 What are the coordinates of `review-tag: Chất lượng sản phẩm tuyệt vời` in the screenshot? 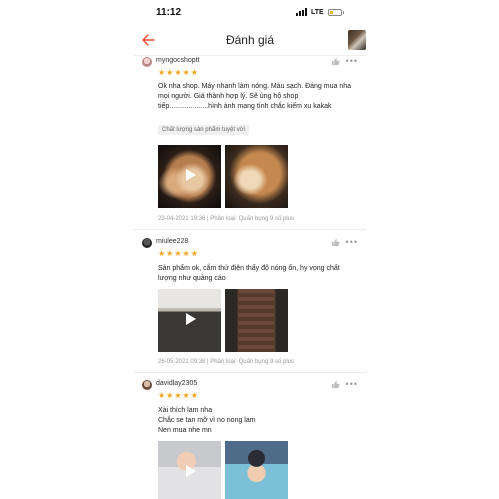 It's located at (203, 130).